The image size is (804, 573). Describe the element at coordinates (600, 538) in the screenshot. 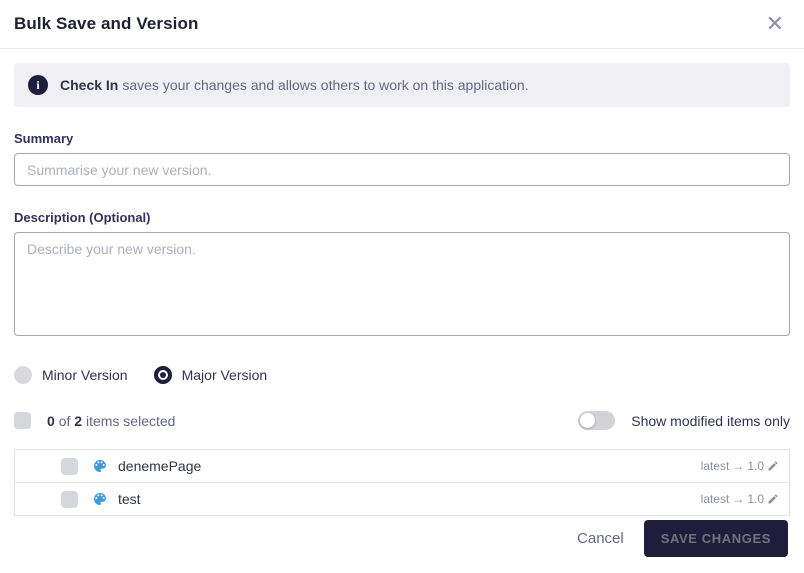

I see `cancel-button: Cancel` at that location.